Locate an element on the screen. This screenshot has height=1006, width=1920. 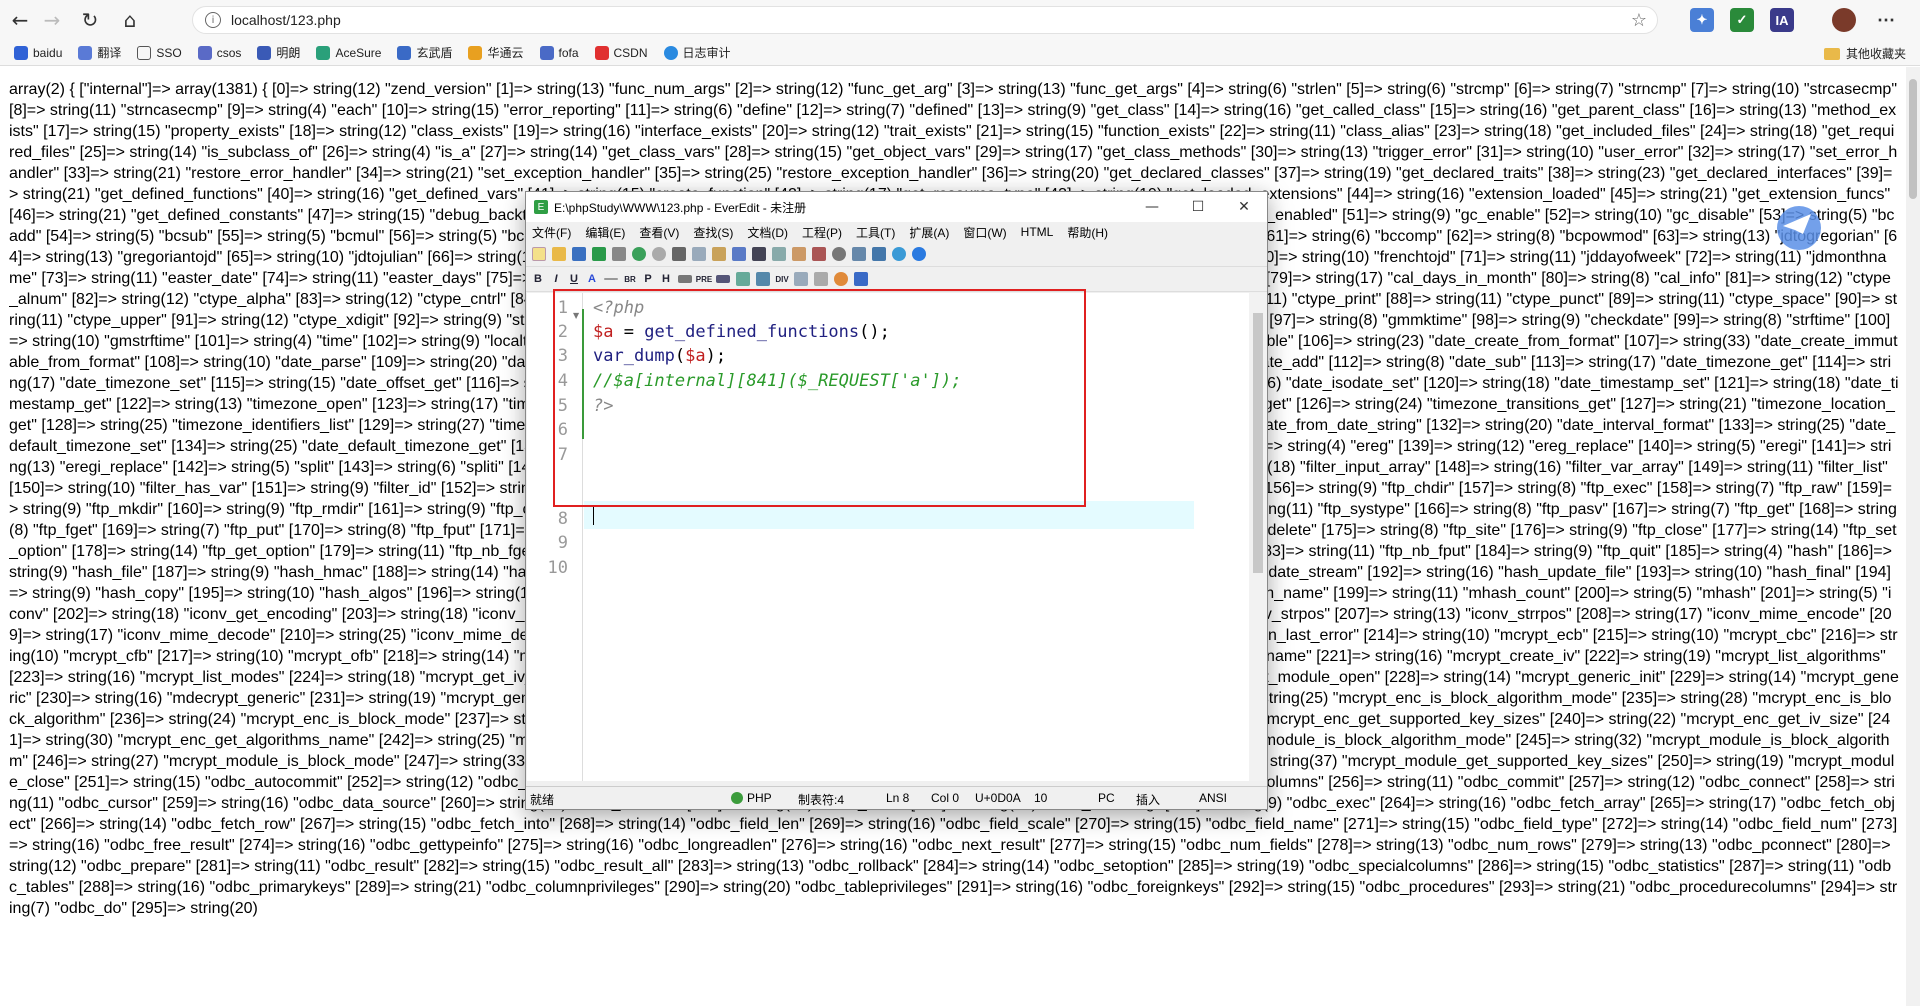
extension-ia-icon: IA is located at coordinates (1782, 20).